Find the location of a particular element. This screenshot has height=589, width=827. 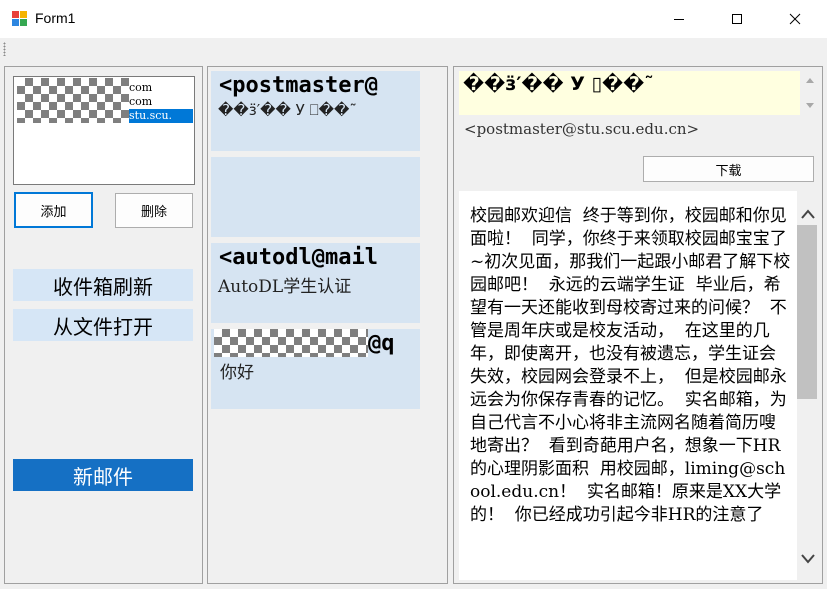

mail-item: <autodl@mail AutoDL学生认证 is located at coordinates (315, 283).